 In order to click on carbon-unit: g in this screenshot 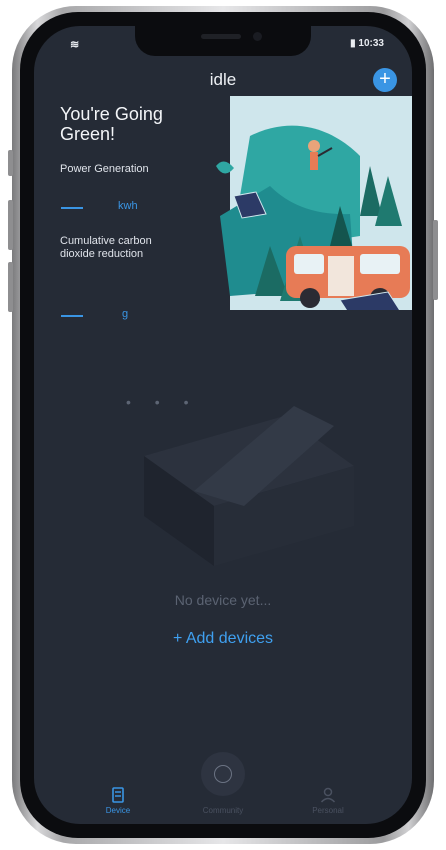, I will do `click(125, 314)`.